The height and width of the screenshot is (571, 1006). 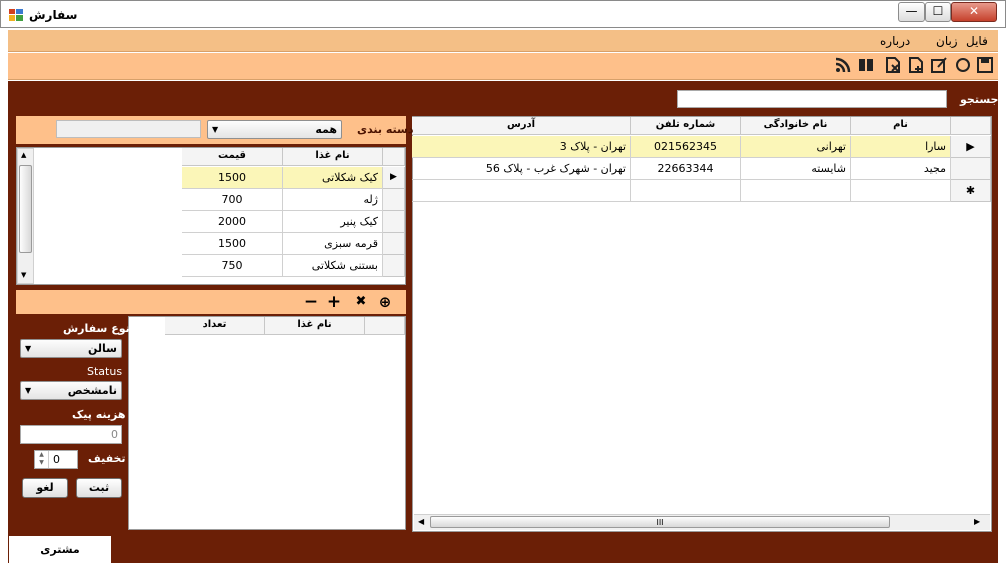 I want to click on order-type-label: نوع سفارش, so click(x=96, y=328).